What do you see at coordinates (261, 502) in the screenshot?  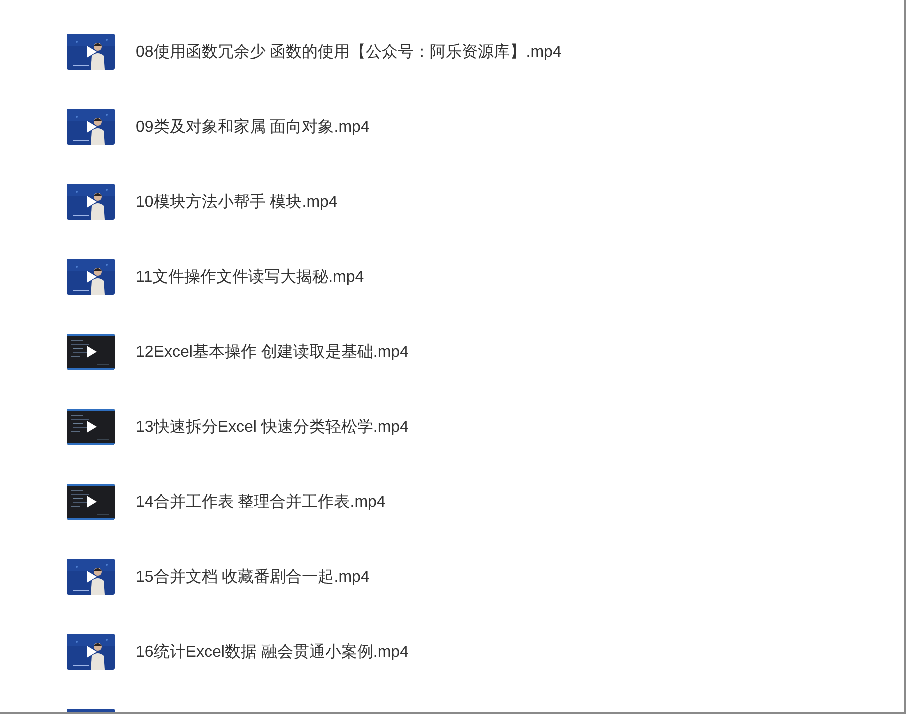 I see `file-name: 14合并工作表 整理合并工作表.mp4` at bounding box center [261, 502].